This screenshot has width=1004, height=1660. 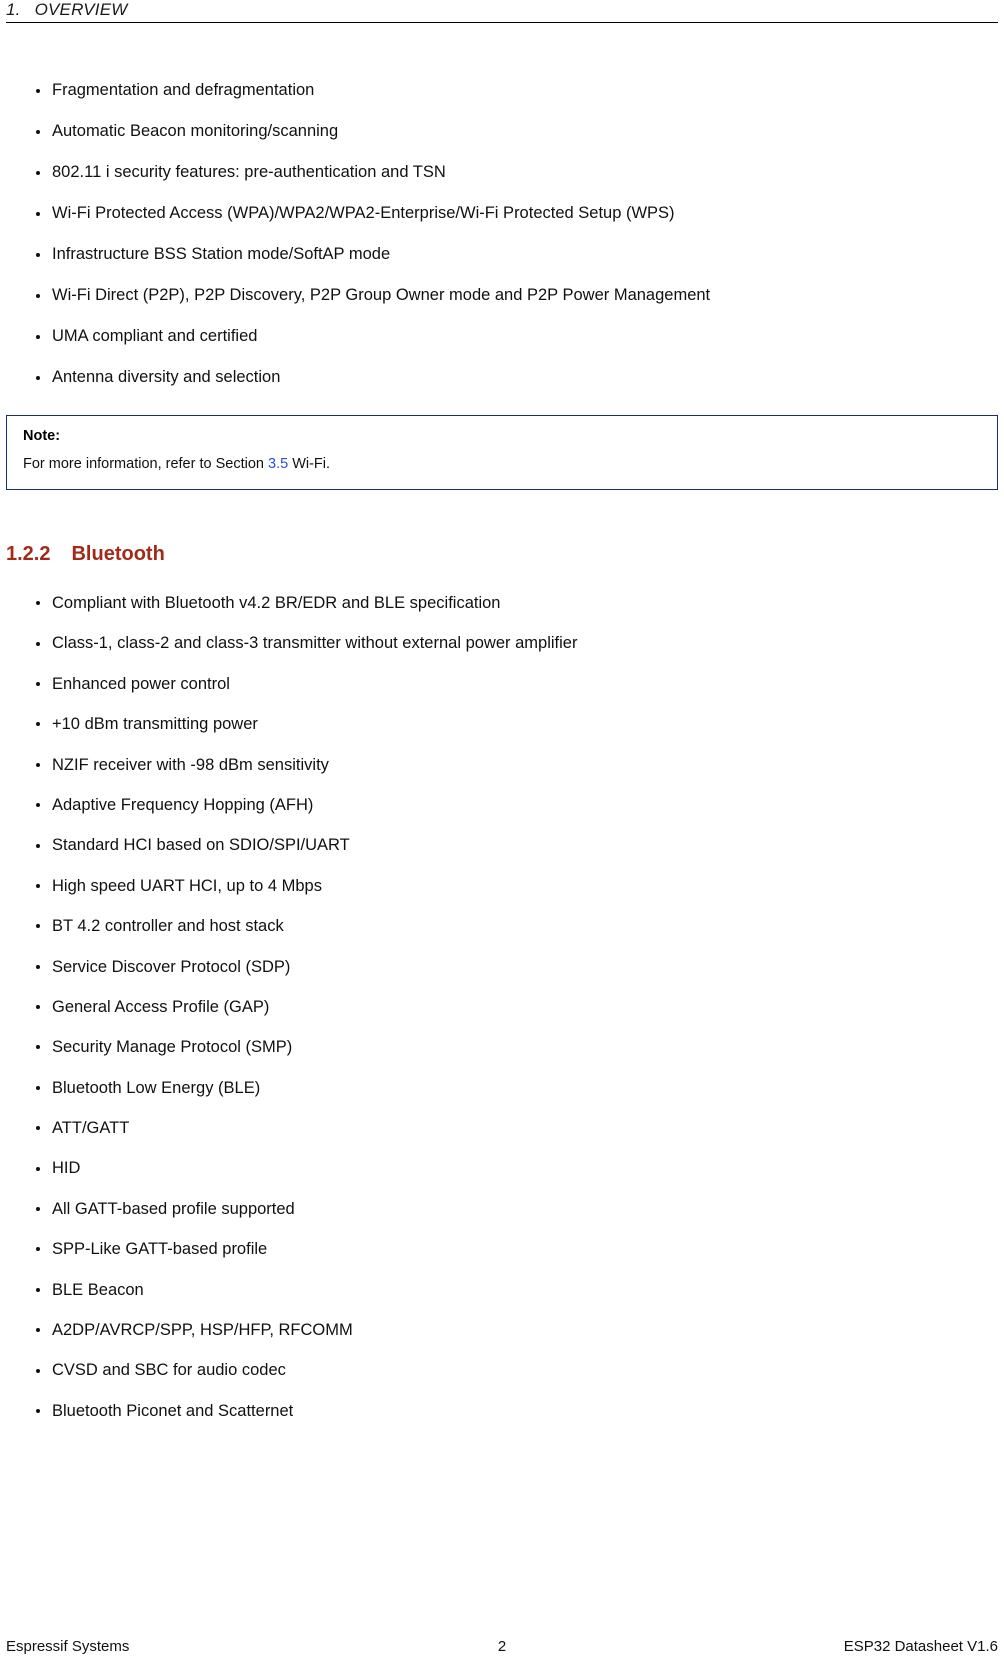 What do you see at coordinates (299, 1249) in the screenshot?
I see `list-item: SPP-Like GATT-based profile` at bounding box center [299, 1249].